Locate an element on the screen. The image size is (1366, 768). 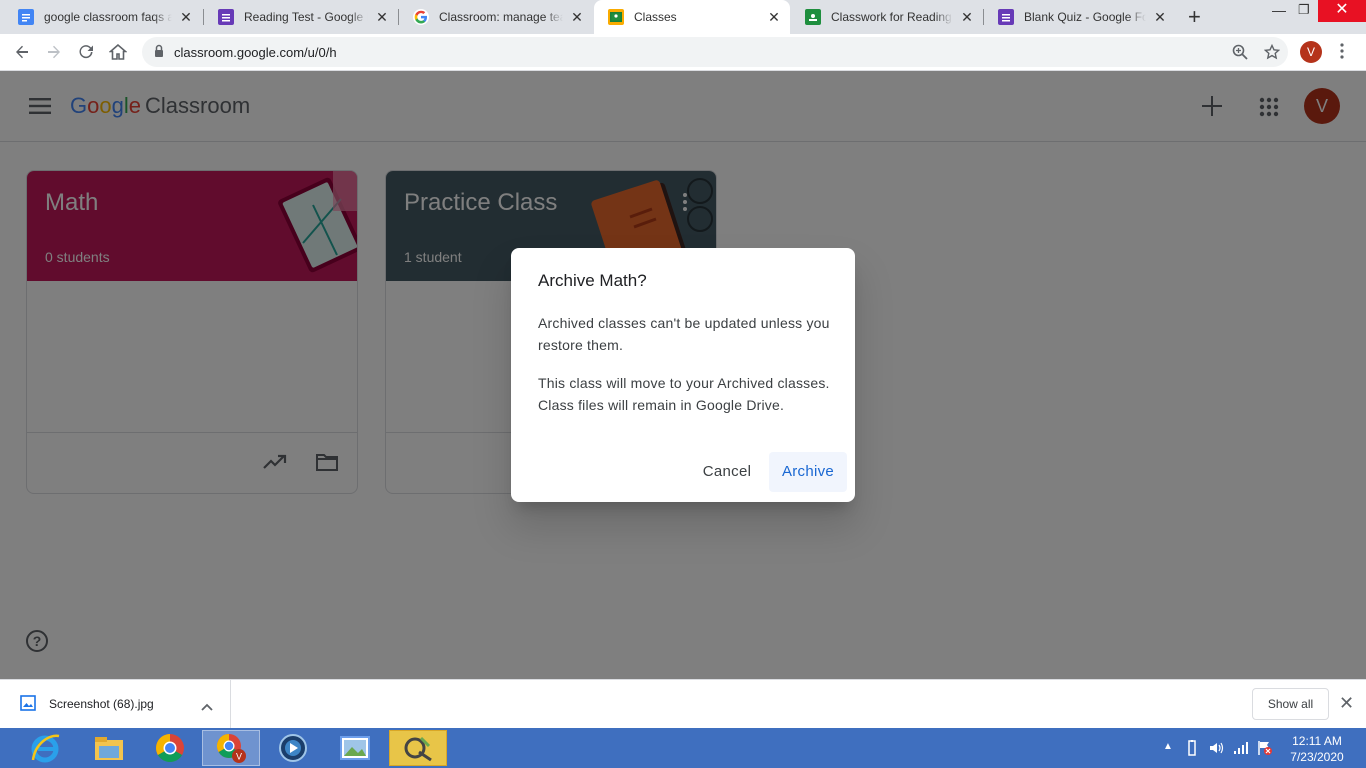
browser-tab: Reading Test - Google Fo ✕ is located at coordinates (301, 17).